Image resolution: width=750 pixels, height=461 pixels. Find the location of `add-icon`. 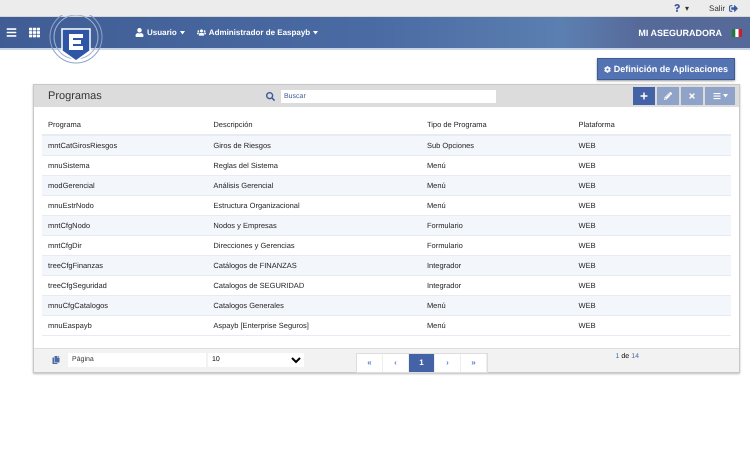

add-icon is located at coordinates (644, 96).